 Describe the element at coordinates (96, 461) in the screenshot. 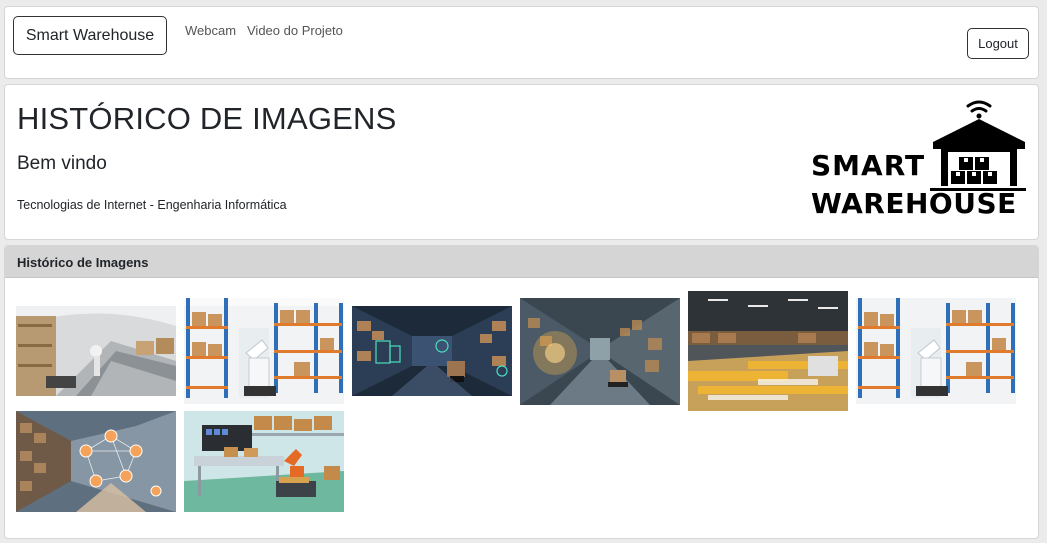

I see `warehouse-network-icons-image` at that location.